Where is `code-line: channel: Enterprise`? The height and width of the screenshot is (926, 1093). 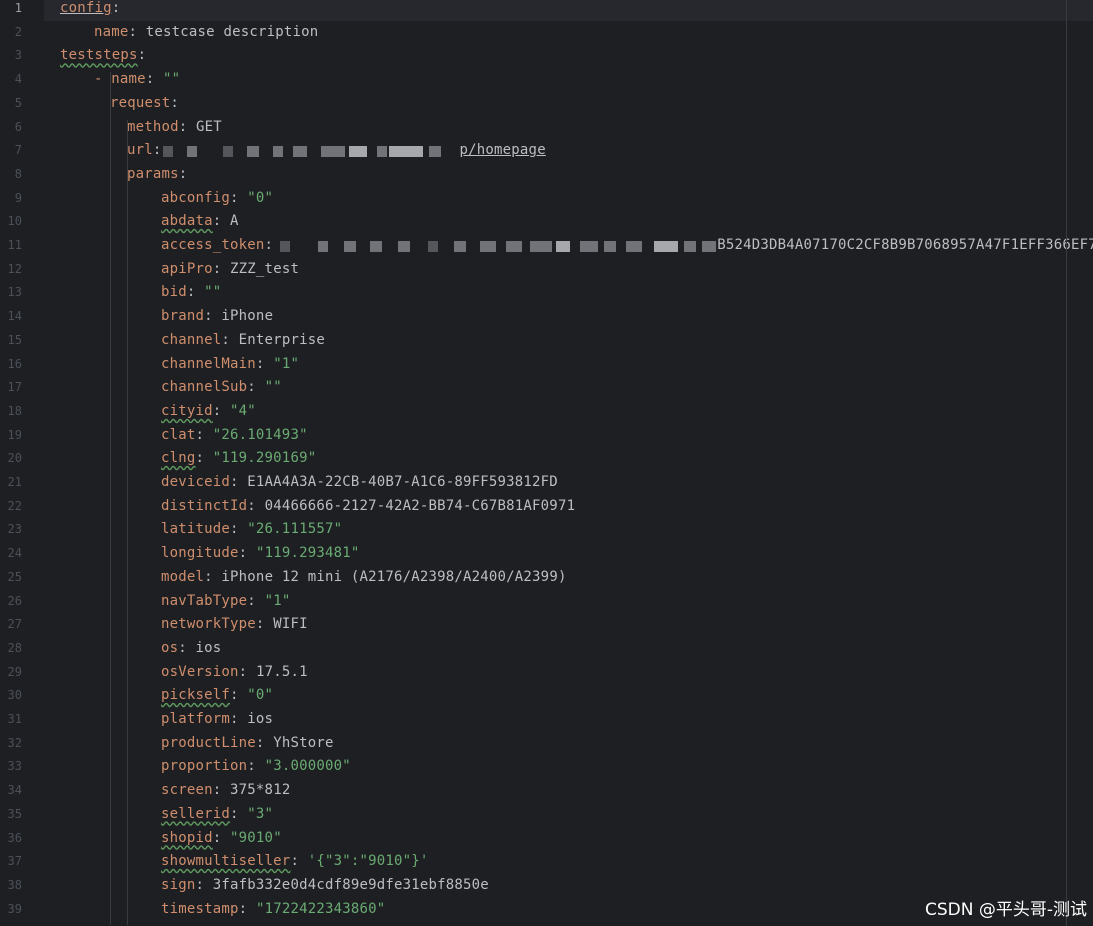
code-line: channel: Enterprise is located at coordinates (568, 341).